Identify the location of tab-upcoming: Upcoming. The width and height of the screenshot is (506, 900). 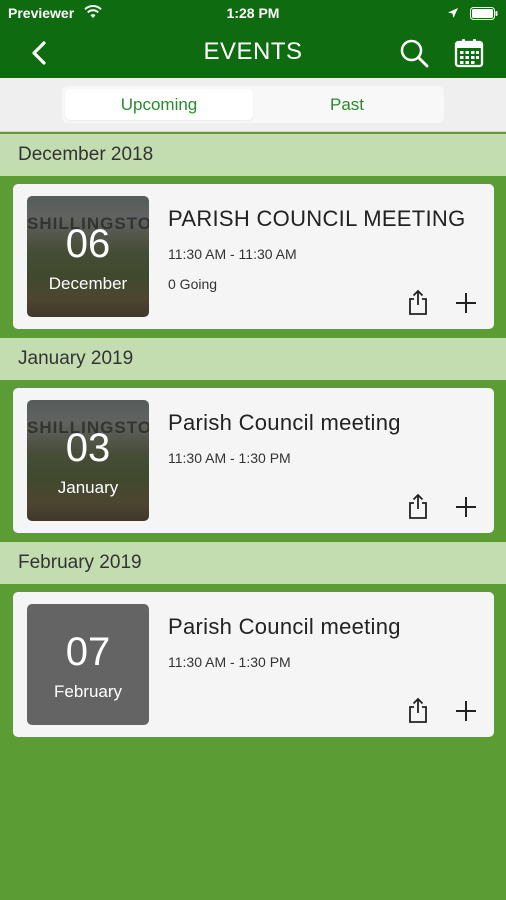
(159, 104).